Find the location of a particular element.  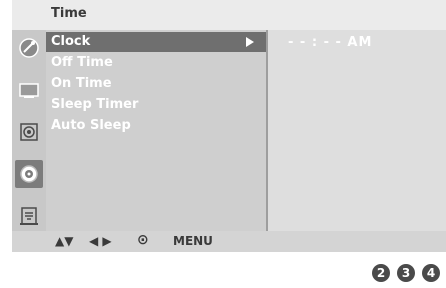

category-icon-column is located at coordinates (29, 130).